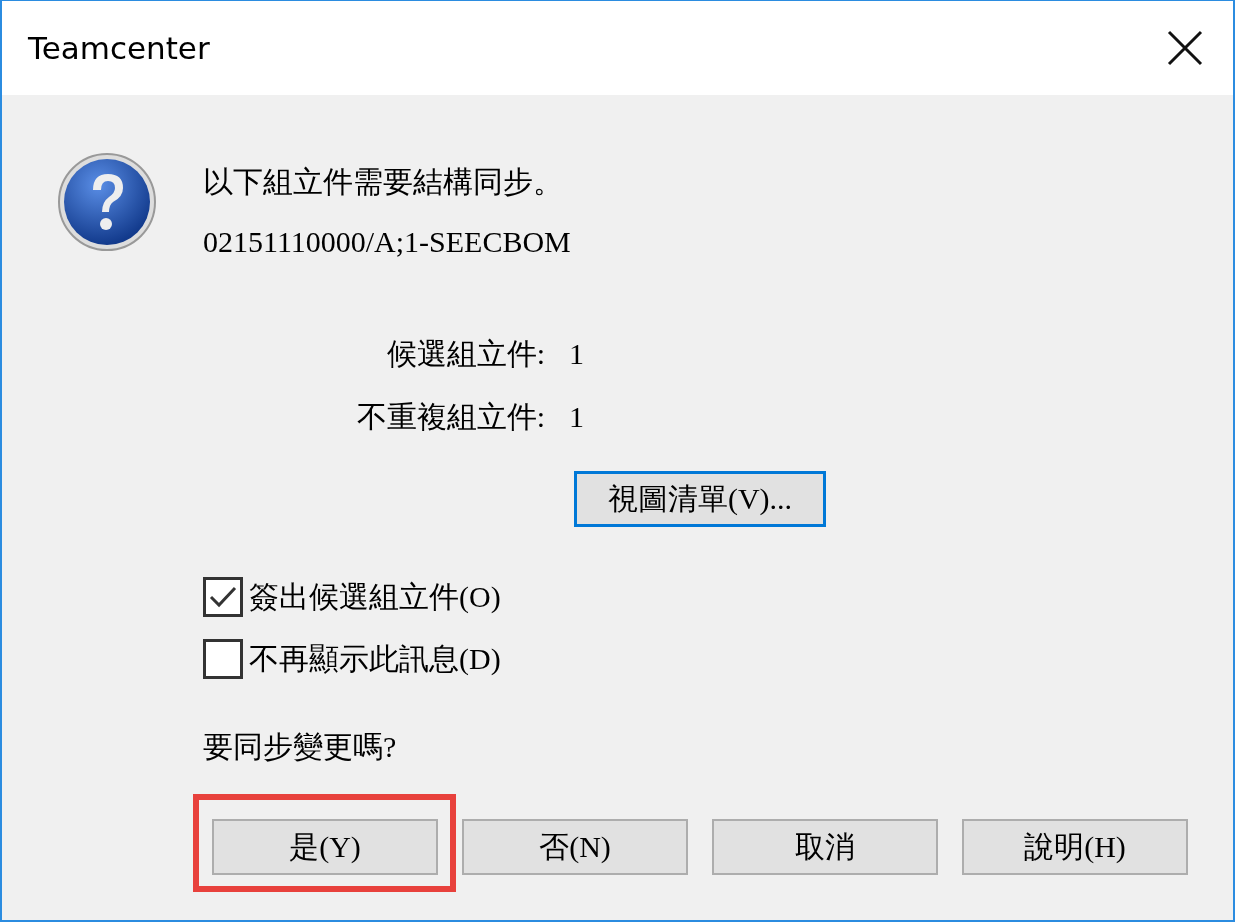 Image resolution: width=1235 pixels, height=922 pixels. I want to click on message-text: 以下組立件需要結構同步。, so click(383, 182).